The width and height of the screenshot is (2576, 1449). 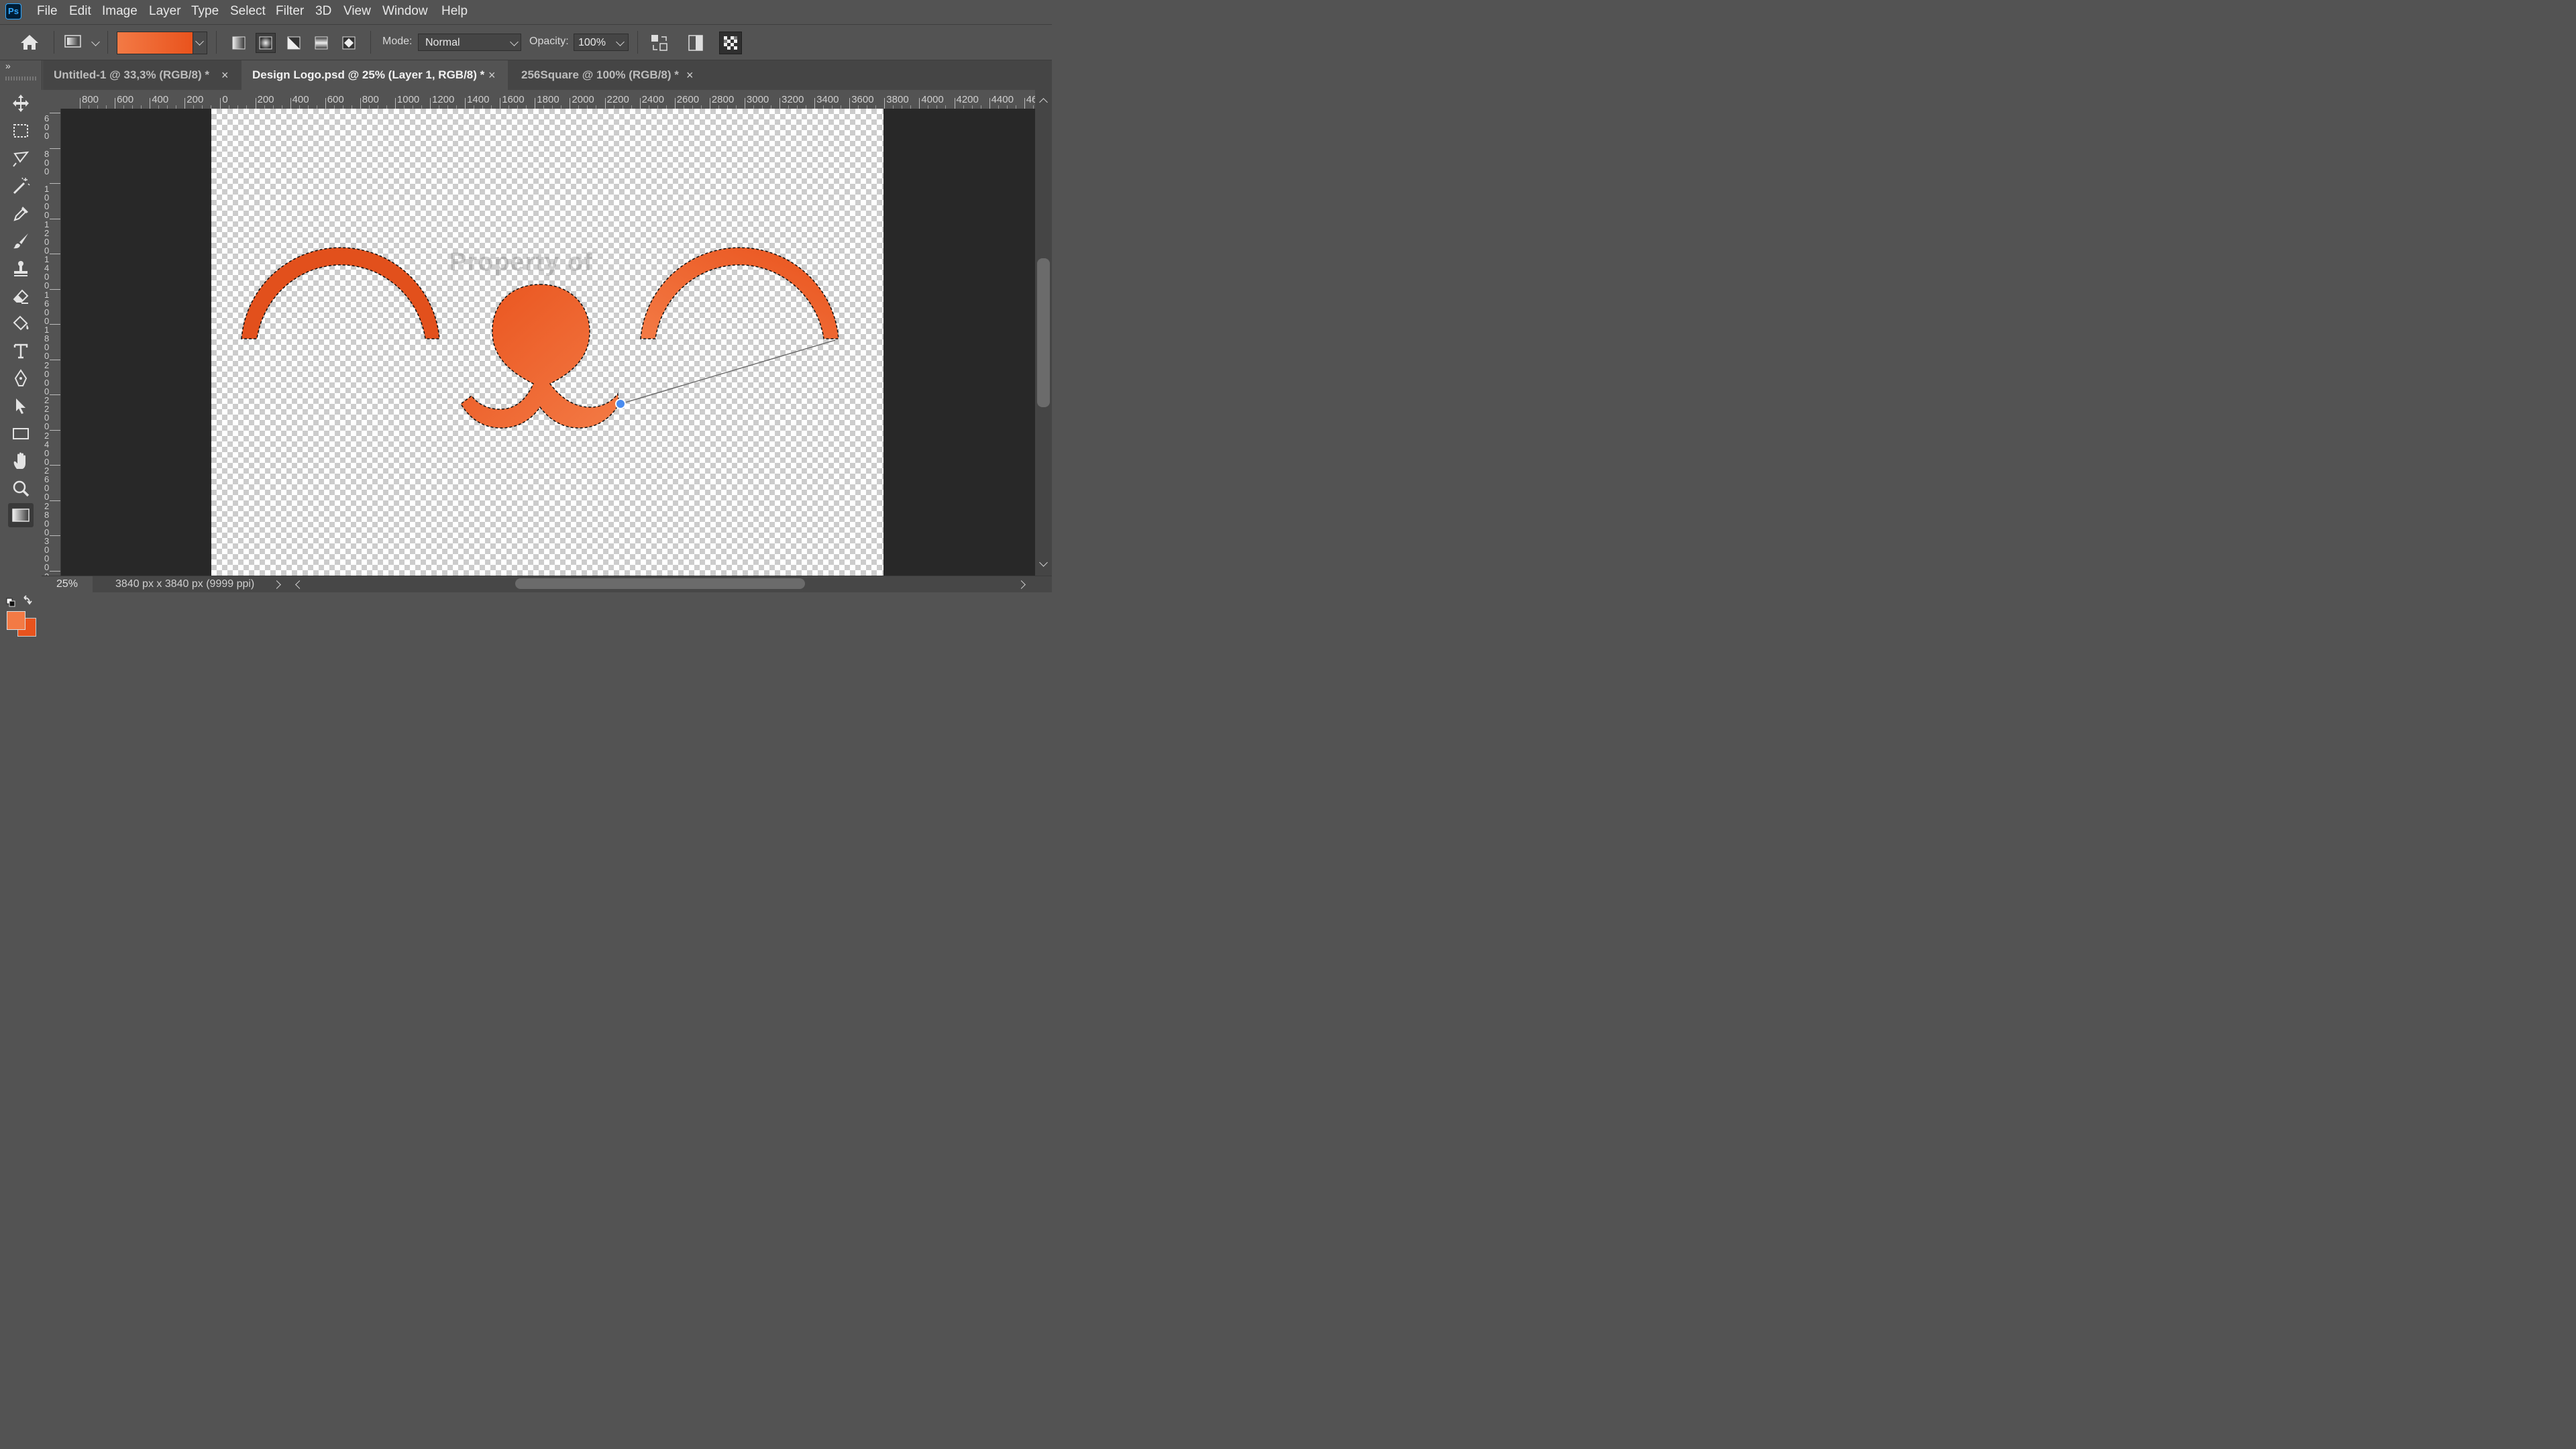 I want to click on ruler-label: 2200, so click(x=47, y=413).